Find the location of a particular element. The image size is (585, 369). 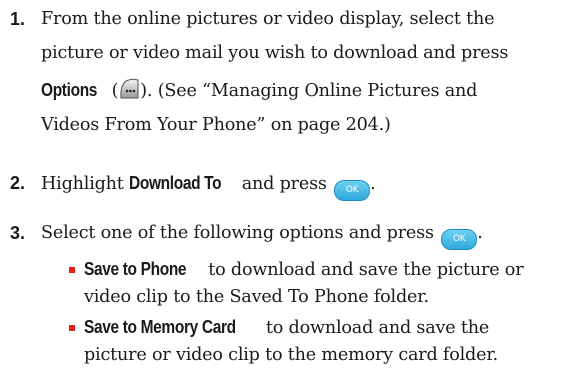

option-line: video clip to the Saved To Phone folder. is located at coordinates (256, 297).